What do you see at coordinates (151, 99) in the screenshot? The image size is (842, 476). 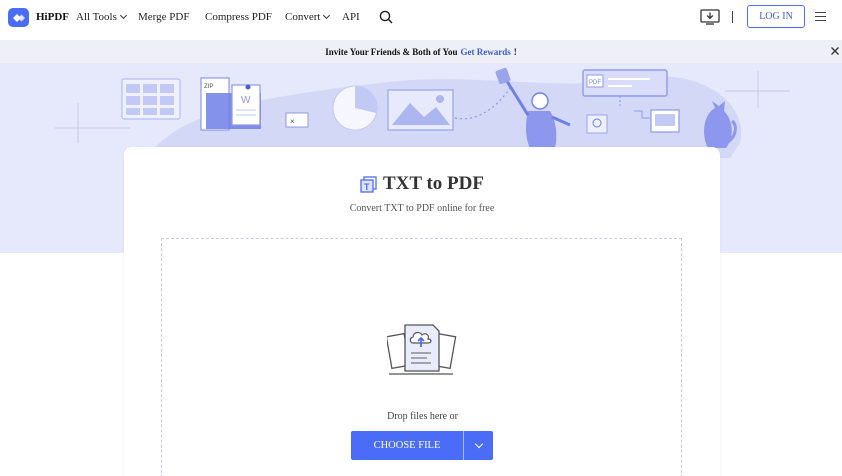 I see `table-illustration-icon` at bounding box center [151, 99].